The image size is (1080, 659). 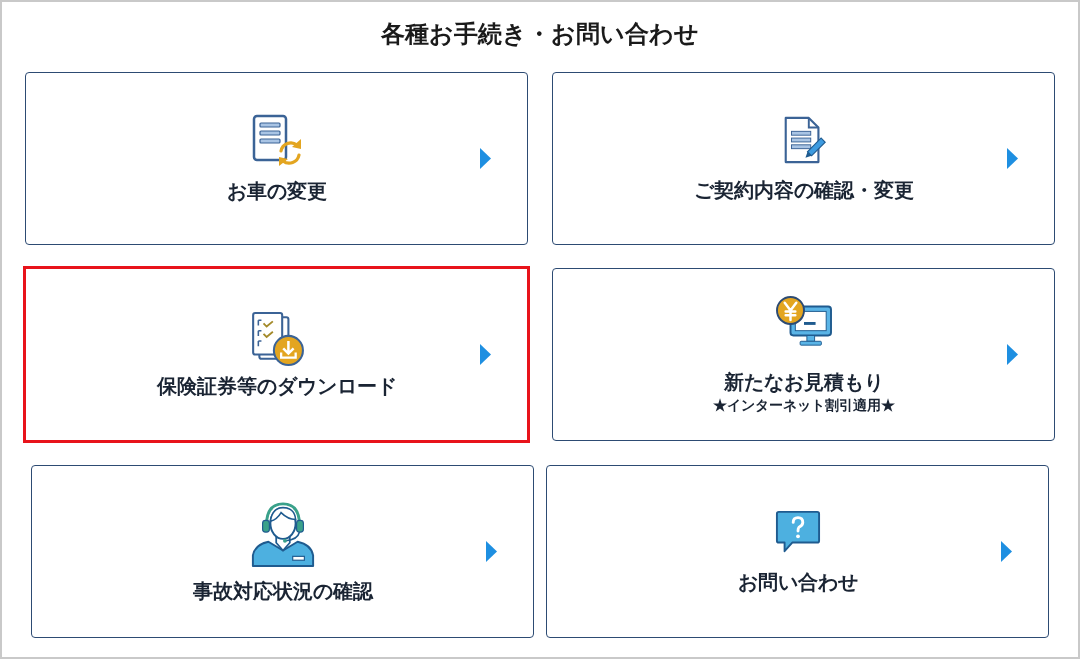 What do you see at coordinates (282, 591) in the screenshot?
I see `card-label: 事故対応状況の確認` at bounding box center [282, 591].